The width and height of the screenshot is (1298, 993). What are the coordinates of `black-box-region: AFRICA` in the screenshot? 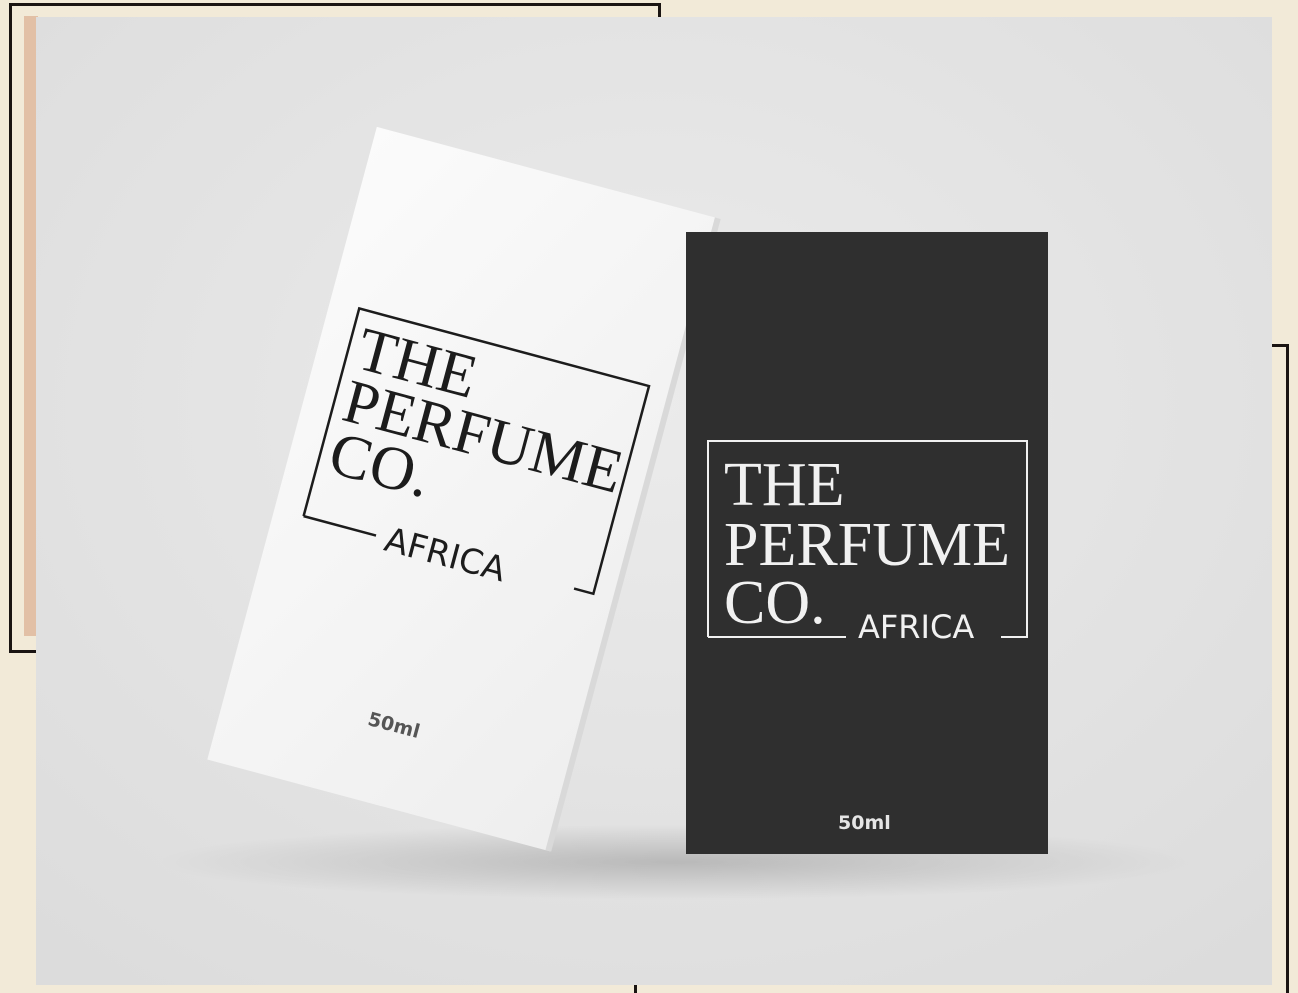 It's located at (916, 627).